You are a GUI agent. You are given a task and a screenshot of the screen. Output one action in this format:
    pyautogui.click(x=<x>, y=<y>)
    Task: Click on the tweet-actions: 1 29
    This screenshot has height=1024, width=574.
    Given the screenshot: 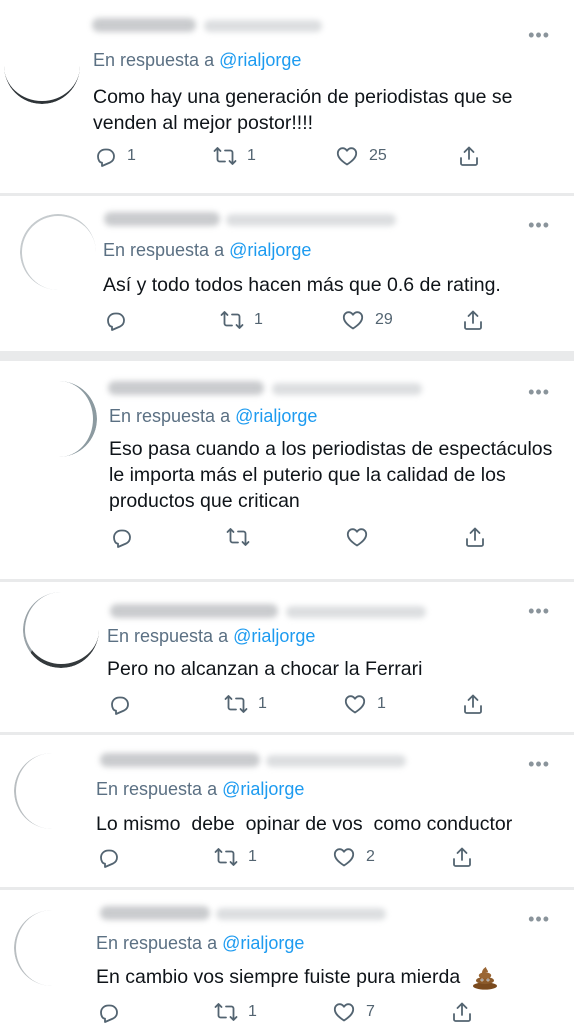 What is the action you would take?
    pyautogui.click(x=298, y=320)
    